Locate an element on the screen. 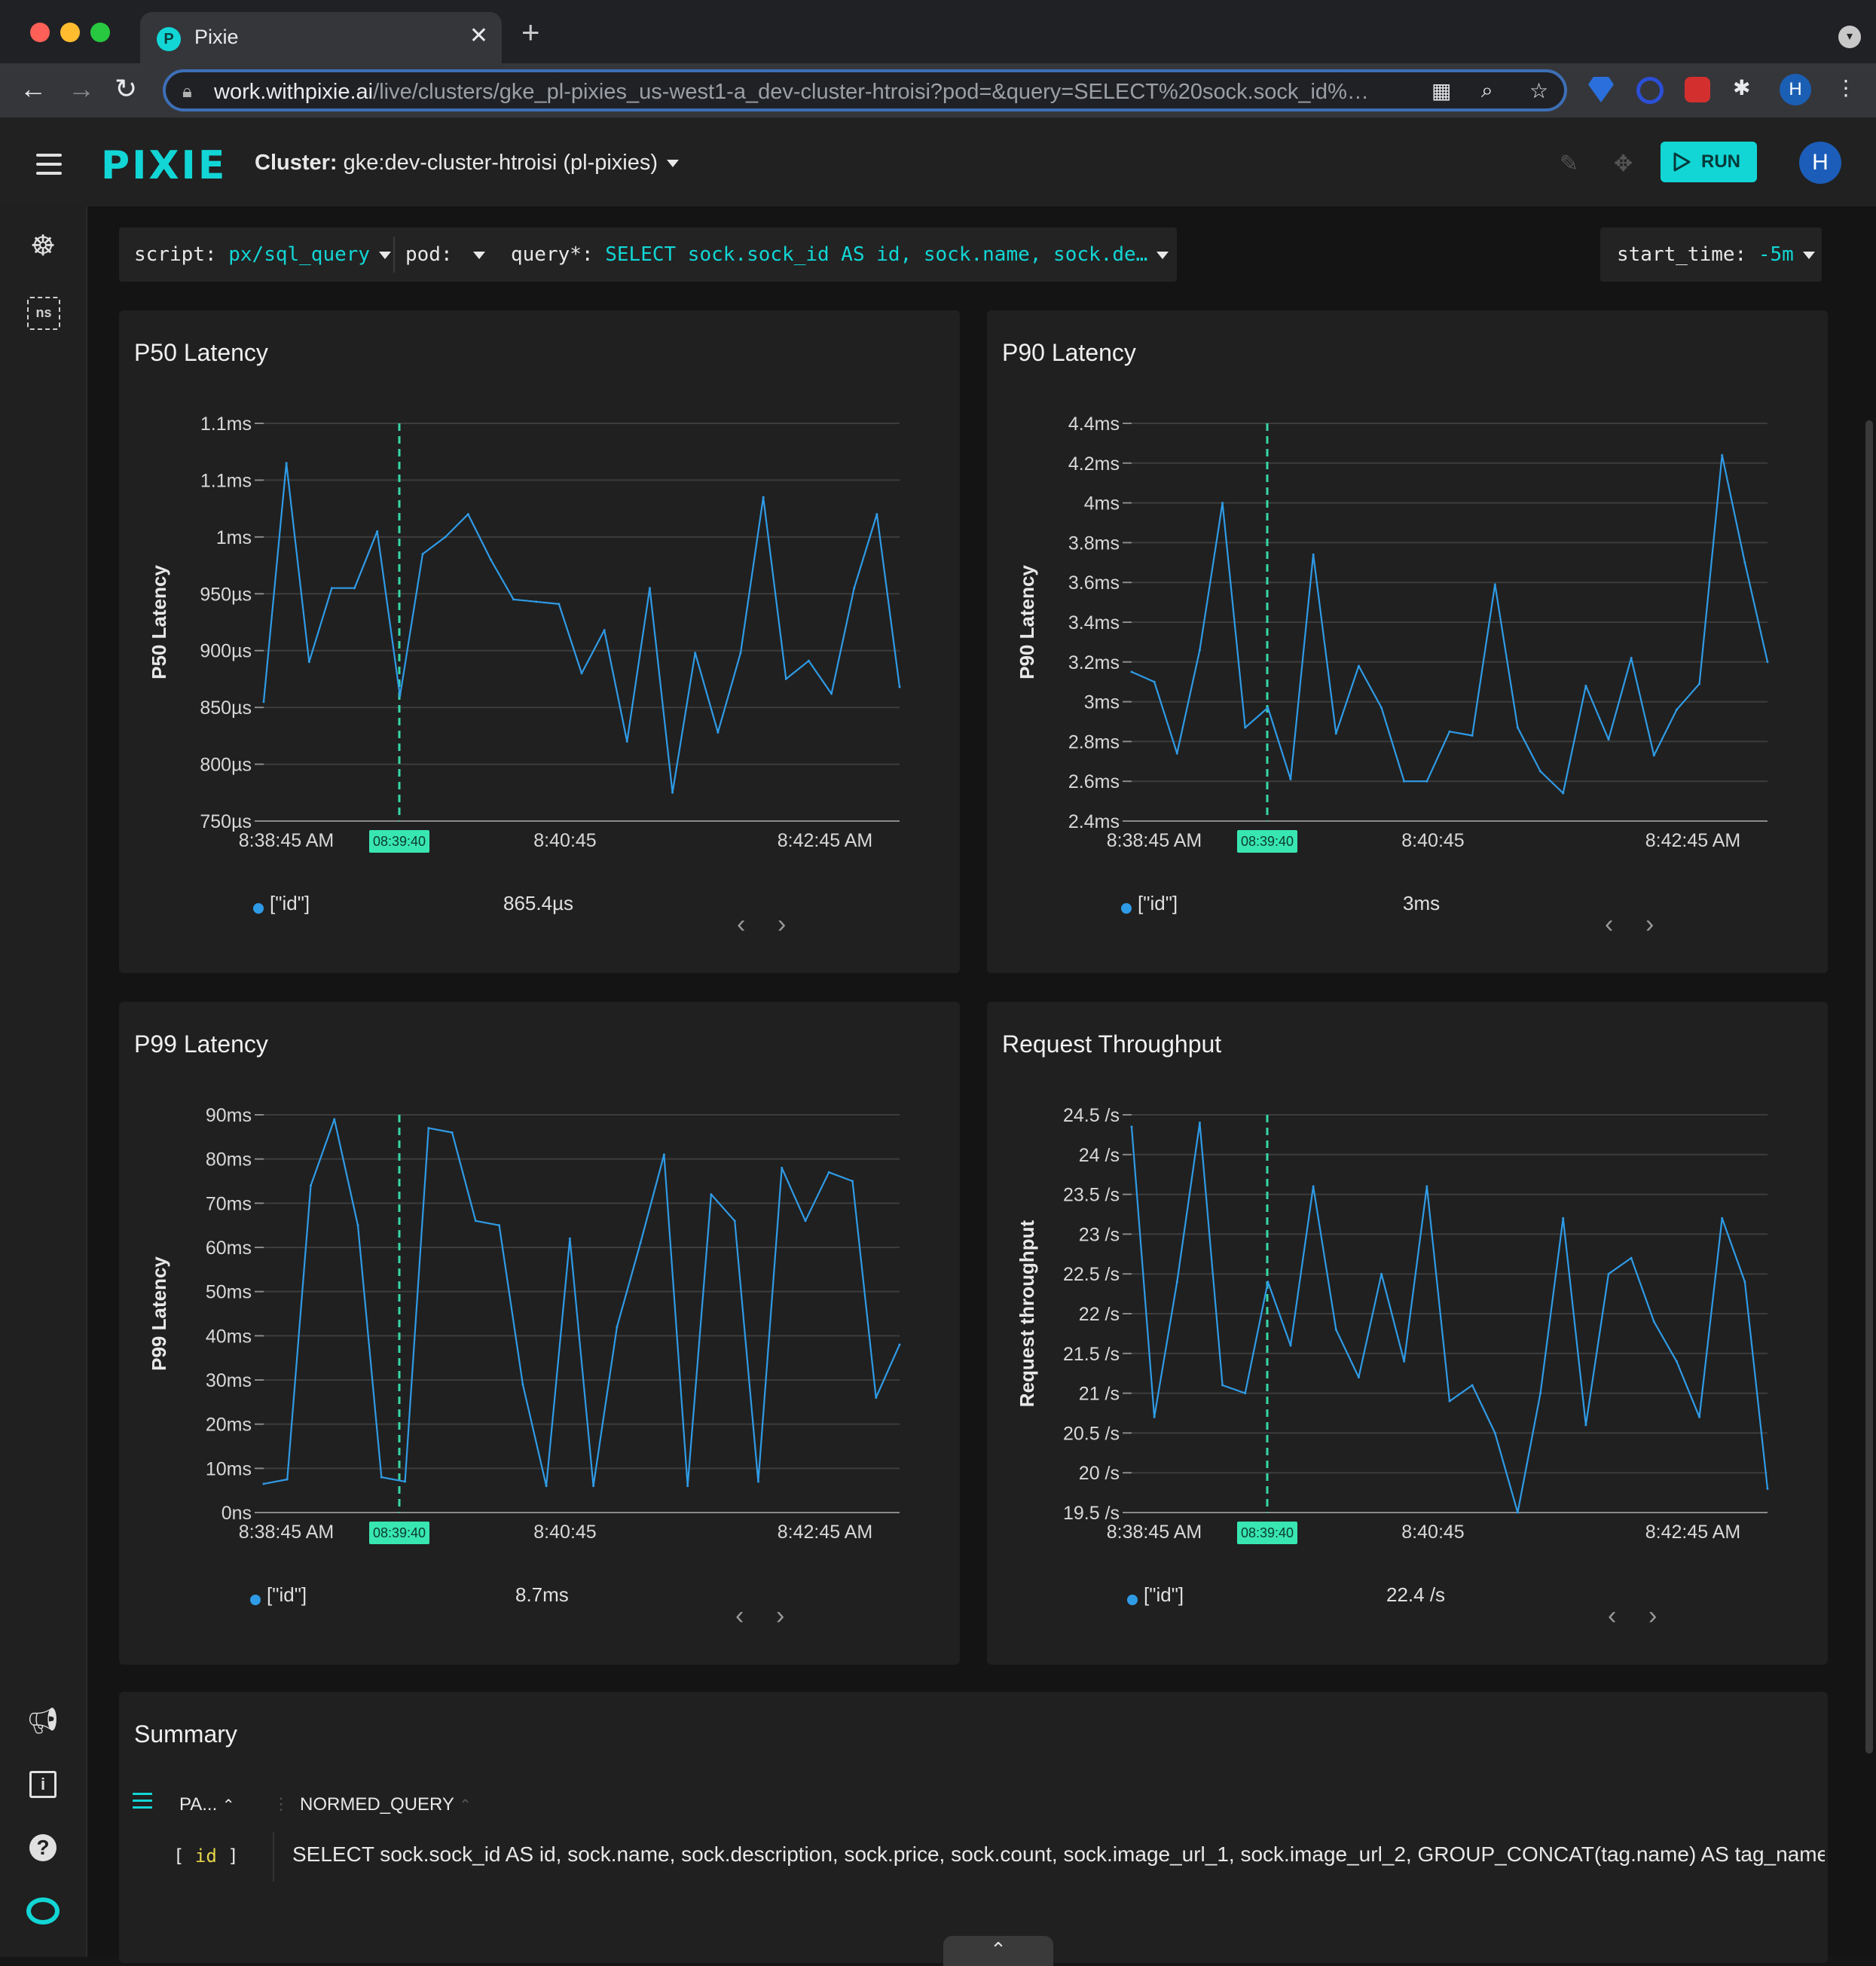 The height and width of the screenshot is (1966, 1876). y-axis-title: Request throughput is located at coordinates (1027, 1313).